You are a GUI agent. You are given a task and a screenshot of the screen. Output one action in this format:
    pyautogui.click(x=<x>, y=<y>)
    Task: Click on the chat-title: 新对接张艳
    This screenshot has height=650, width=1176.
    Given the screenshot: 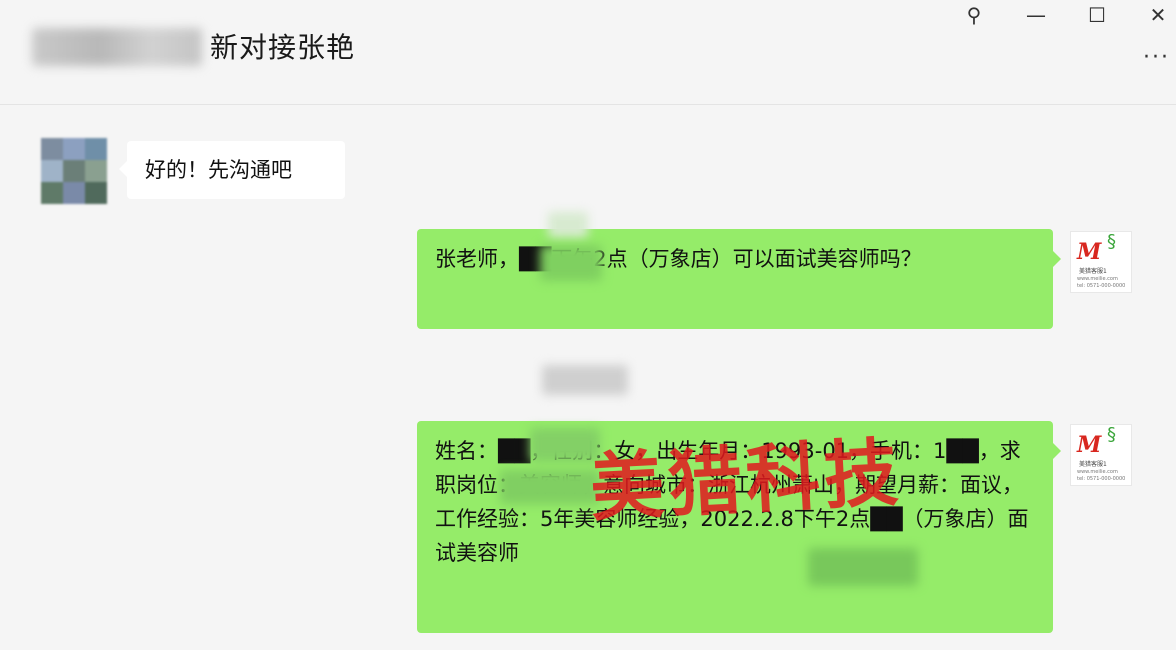 What is the action you would take?
    pyautogui.click(x=283, y=47)
    